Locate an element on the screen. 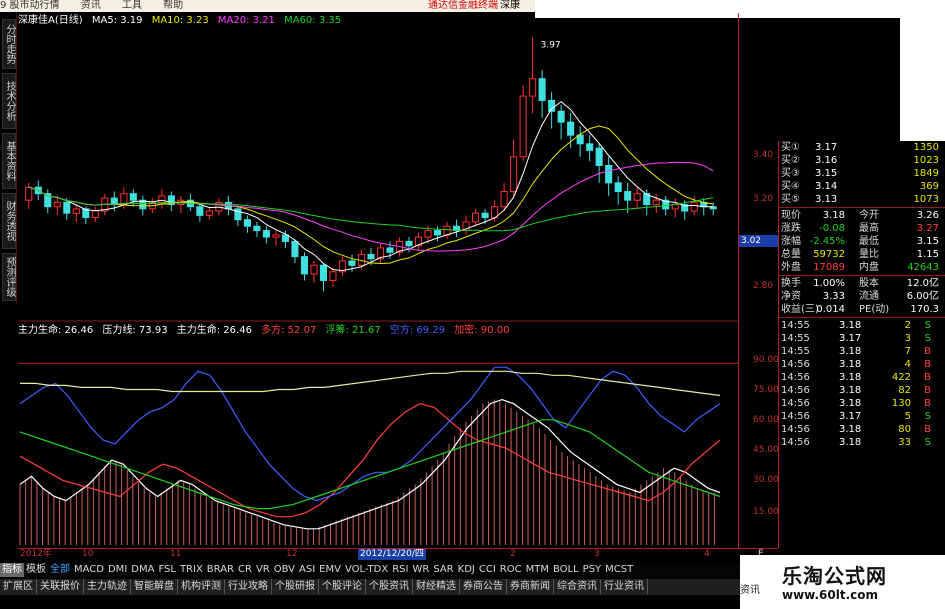 This screenshot has height=609, width=945. stat-row: 涨幅 -2.45% 最低 3.15 is located at coordinates (862, 241).